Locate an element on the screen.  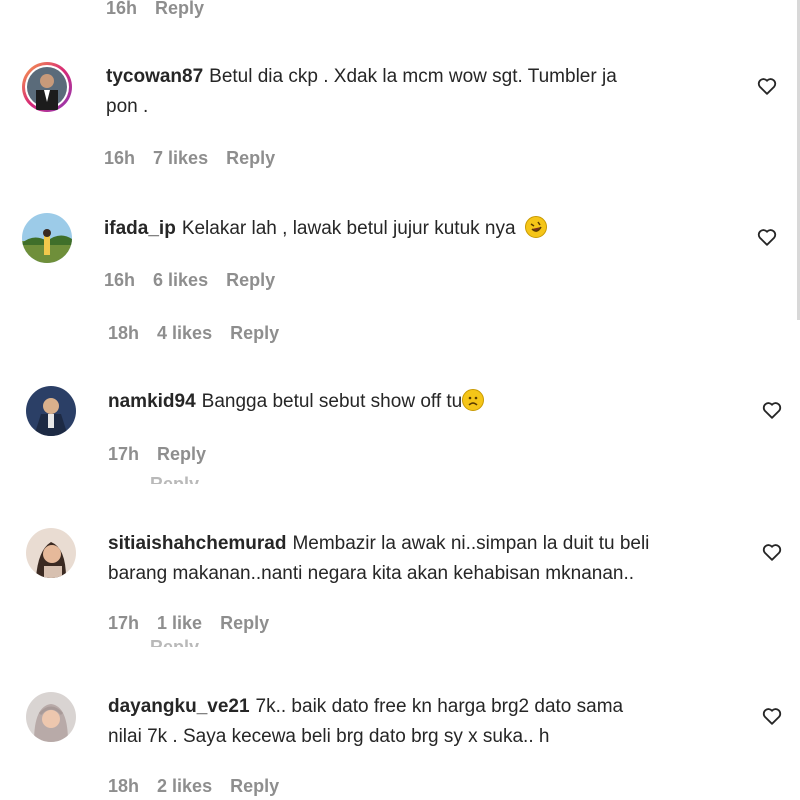
like-count: 6 likes is located at coordinates (180, 280).